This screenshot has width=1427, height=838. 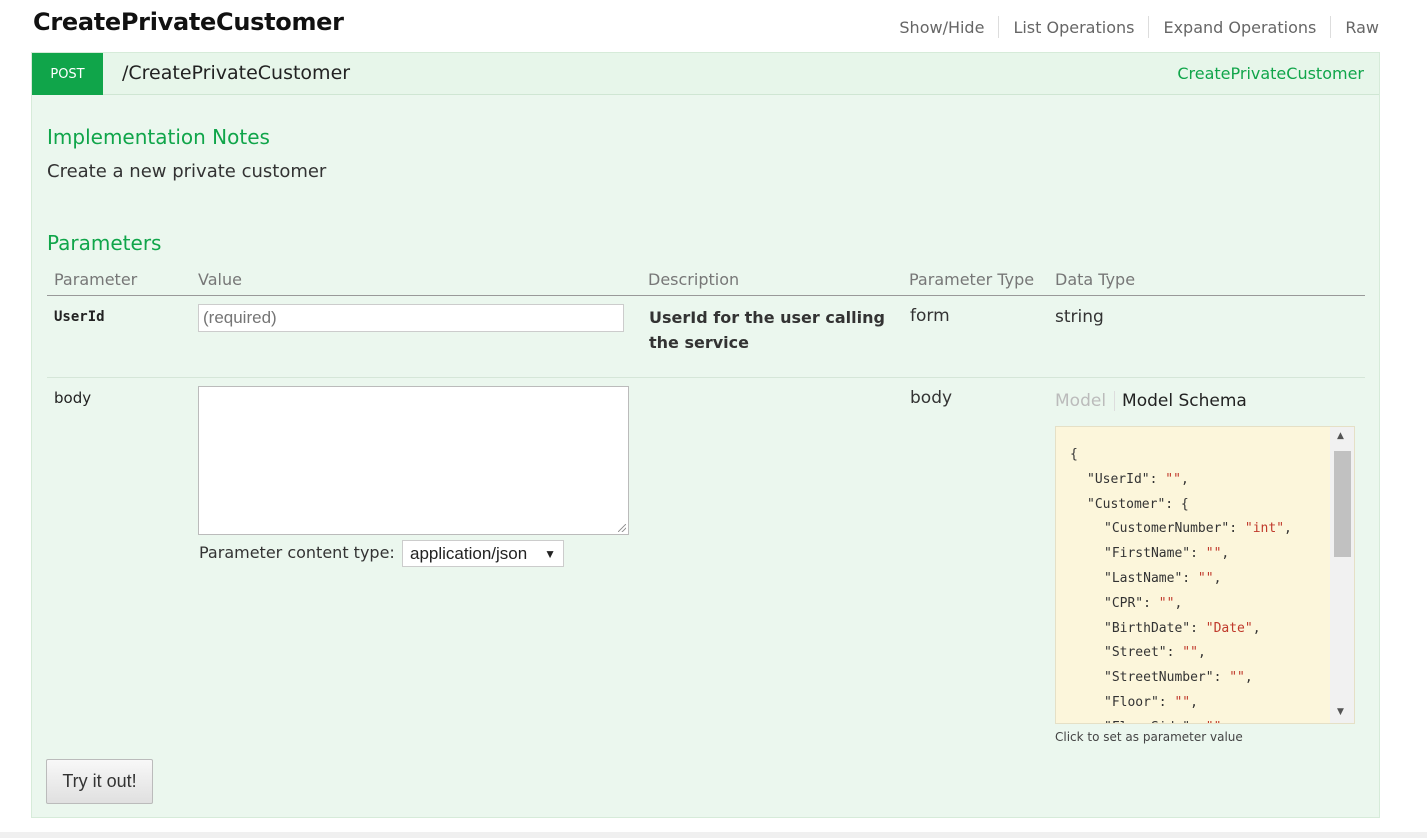 What do you see at coordinates (411, 318) in the screenshot?
I see `userid-input` at bounding box center [411, 318].